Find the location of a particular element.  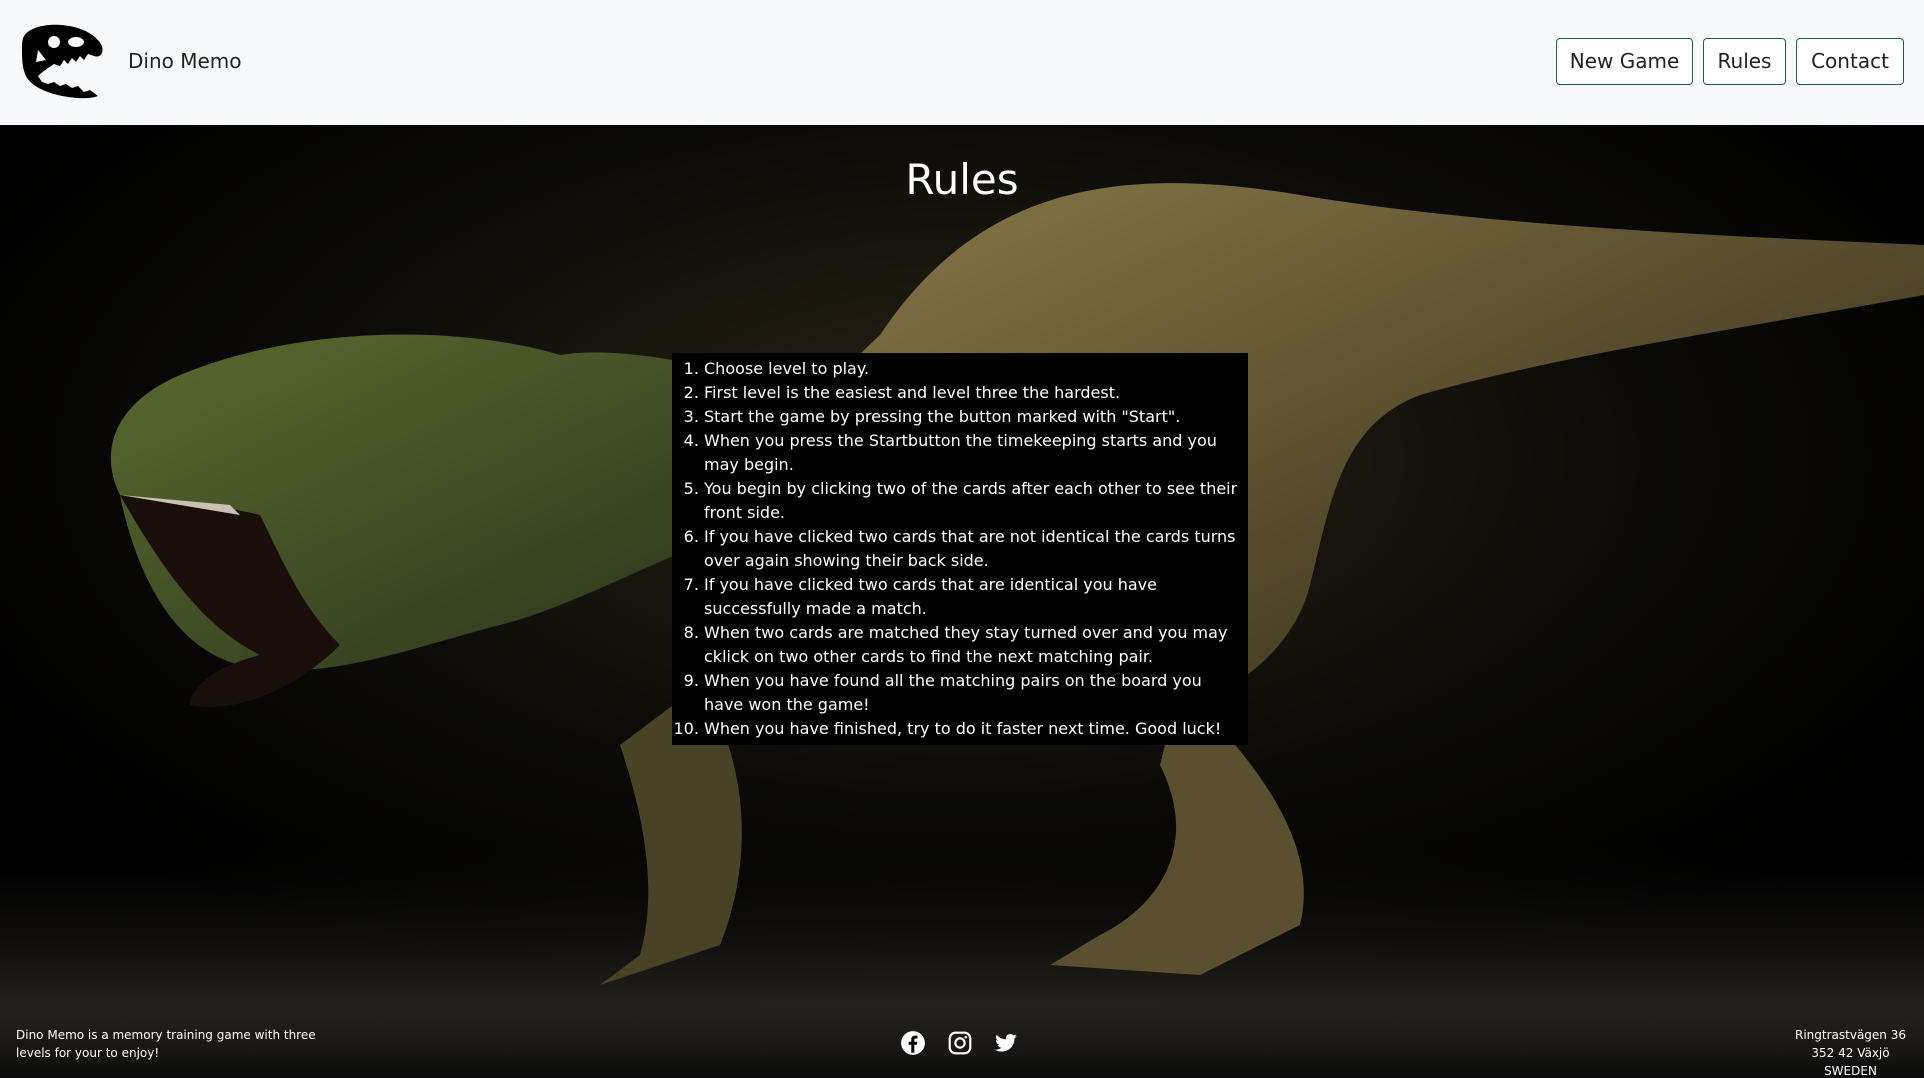

footer-address: Ringtrastvägen 36 352 42 Växjö SWEDEN is located at coordinates (1850, 1052).